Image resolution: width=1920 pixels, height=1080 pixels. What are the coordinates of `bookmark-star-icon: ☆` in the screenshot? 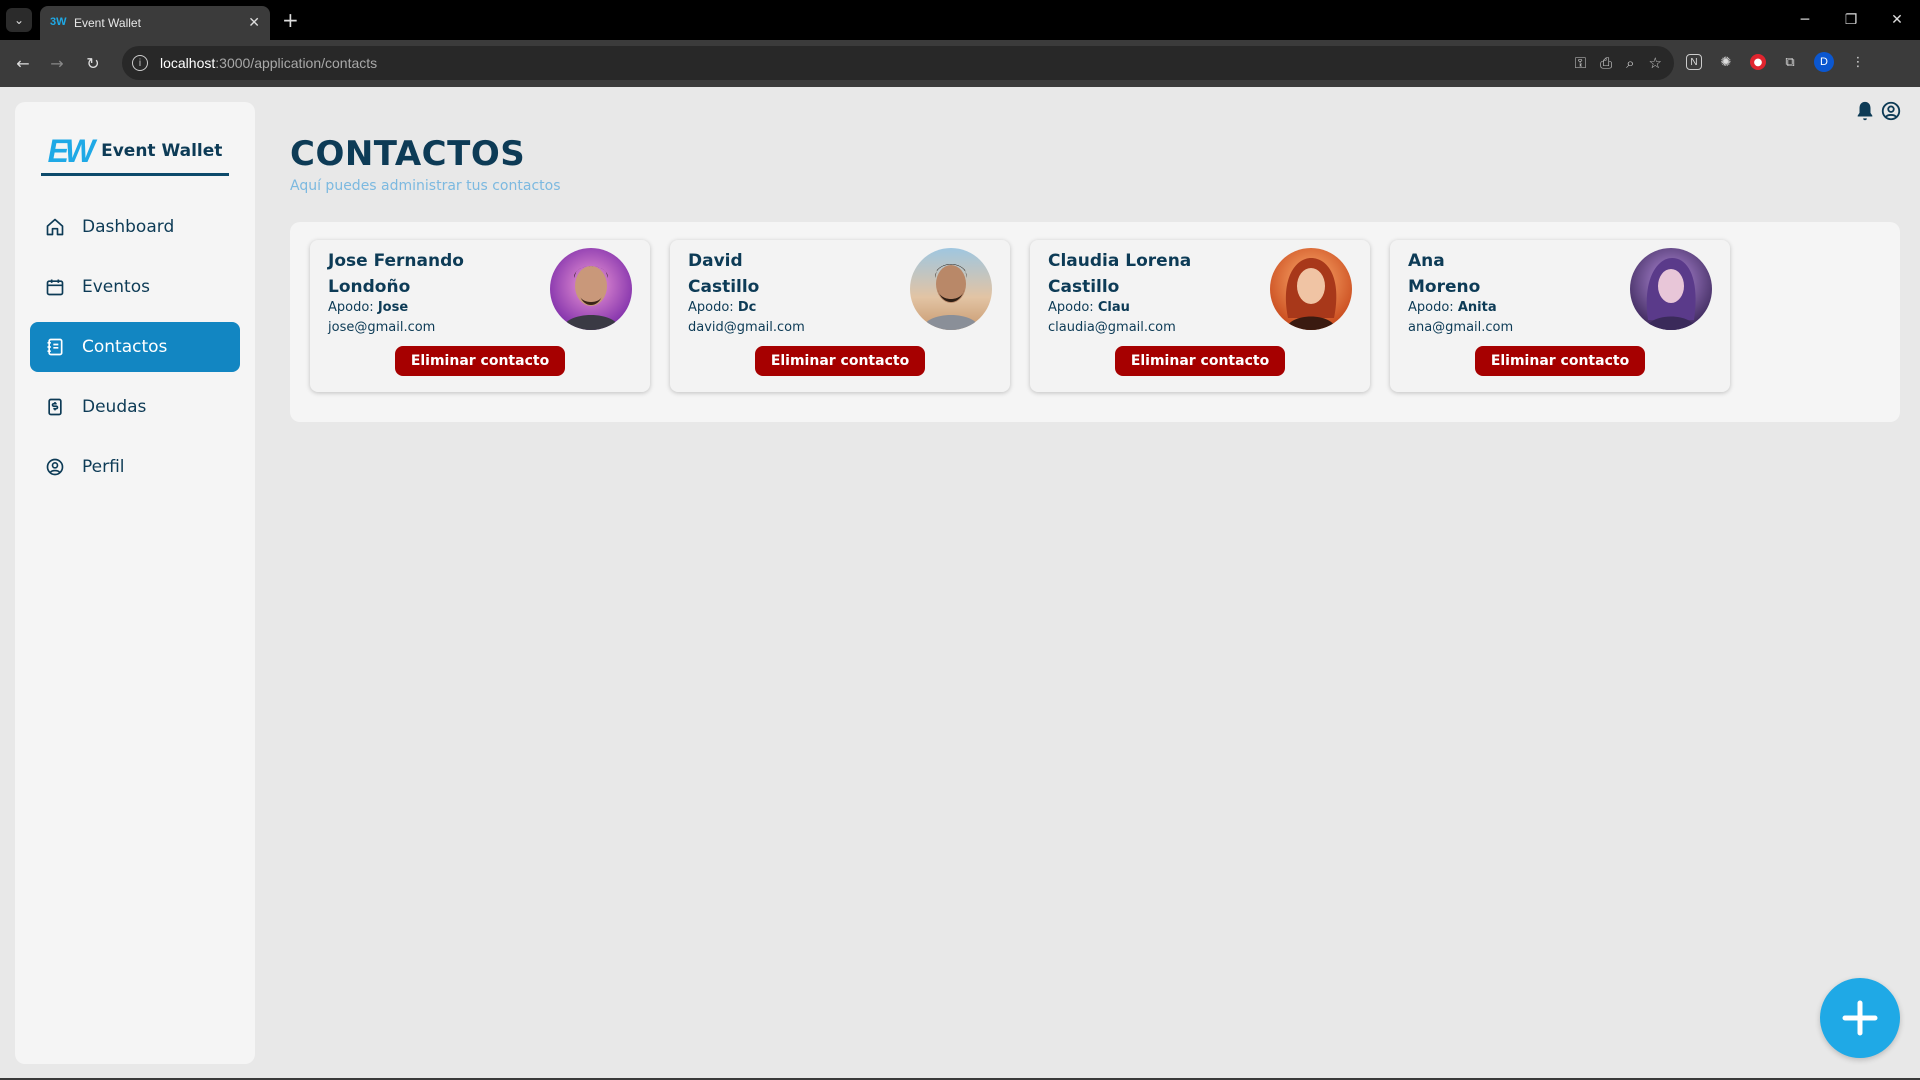 It's located at (1655, 63).